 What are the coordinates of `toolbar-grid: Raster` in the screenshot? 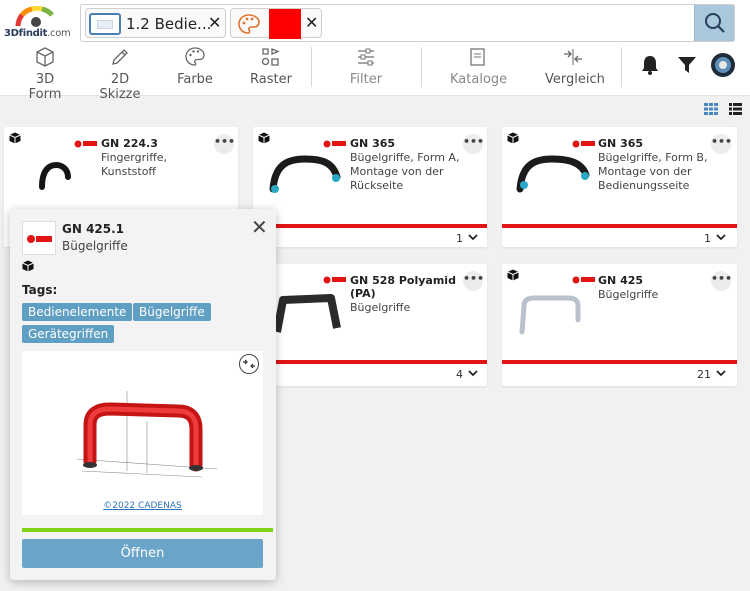 It's located at (271, 68).